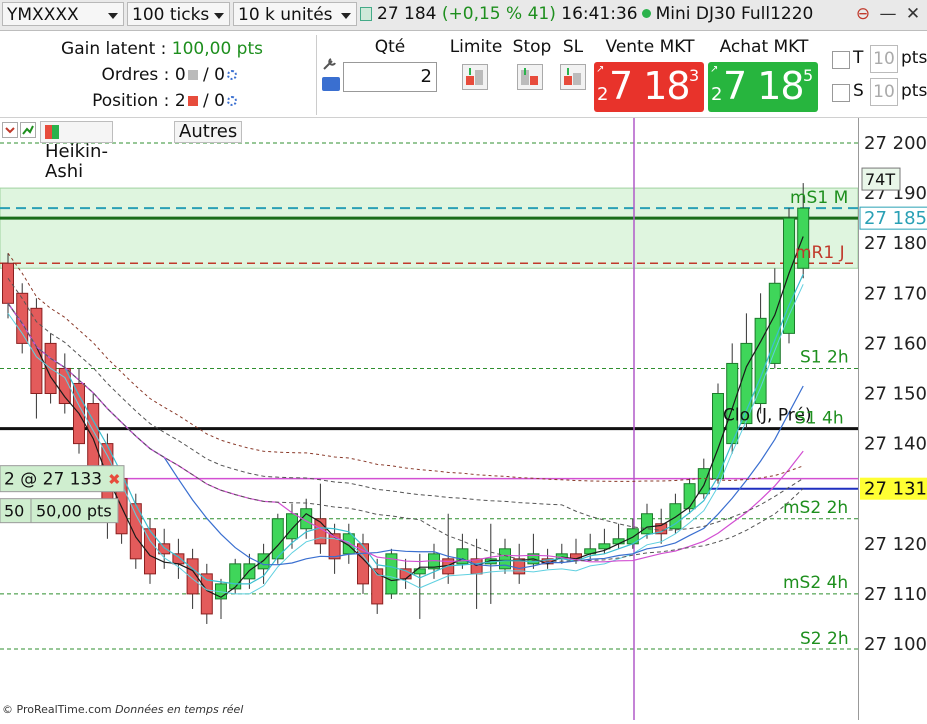 This screenshot has width=927, height=724. I want to click on y-tick-label: 27 150, so click(895, 394).